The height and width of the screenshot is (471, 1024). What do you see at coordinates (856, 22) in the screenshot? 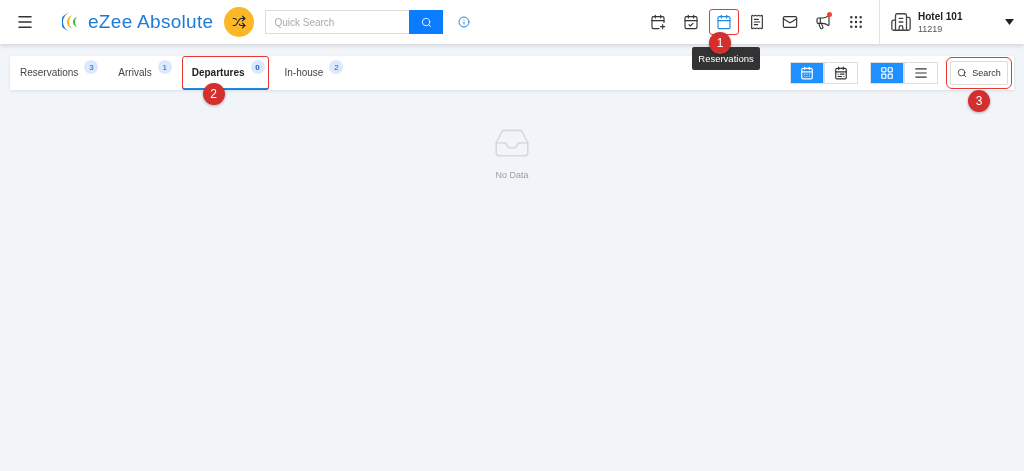
I see `apps-grid-icon` at bounding box center [856, 22].